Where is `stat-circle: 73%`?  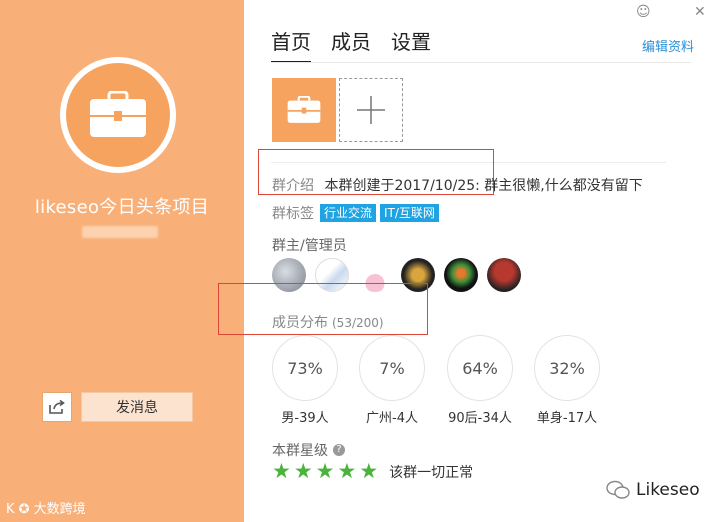 stat-circle: 73% is located at coordinates (305, 368).